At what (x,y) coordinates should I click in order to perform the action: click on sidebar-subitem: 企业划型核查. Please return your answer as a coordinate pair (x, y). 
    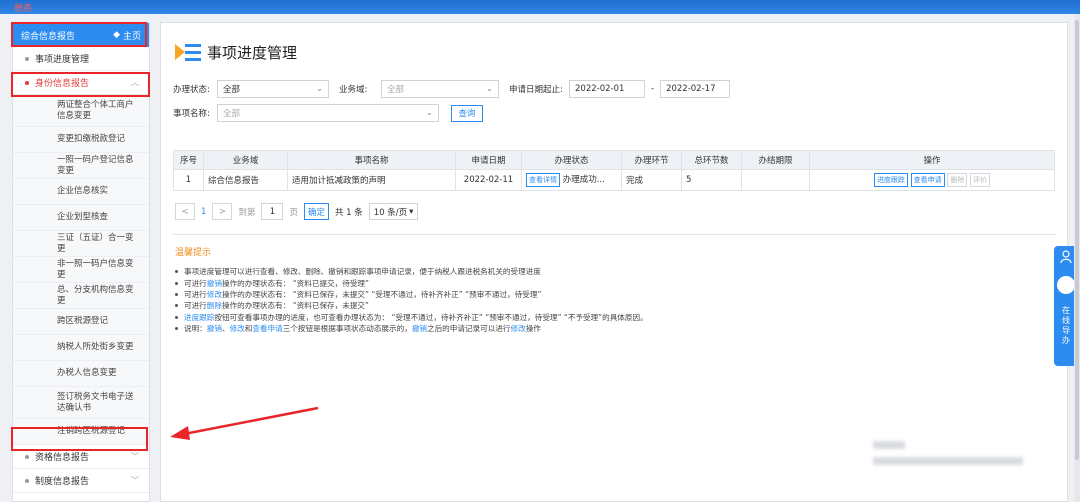
    Looking at the image, I should click on (81, 218).